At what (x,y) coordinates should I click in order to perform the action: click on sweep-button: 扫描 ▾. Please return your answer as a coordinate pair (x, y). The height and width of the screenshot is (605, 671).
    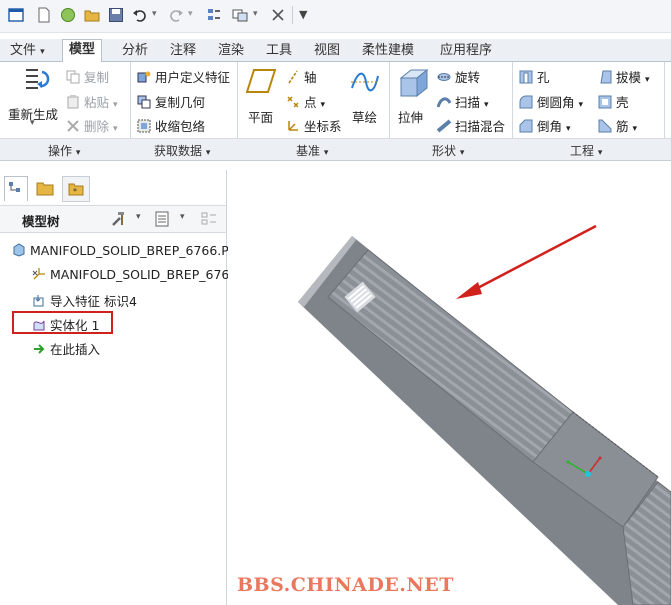
    Looking at the image, I should click on (463, 101).